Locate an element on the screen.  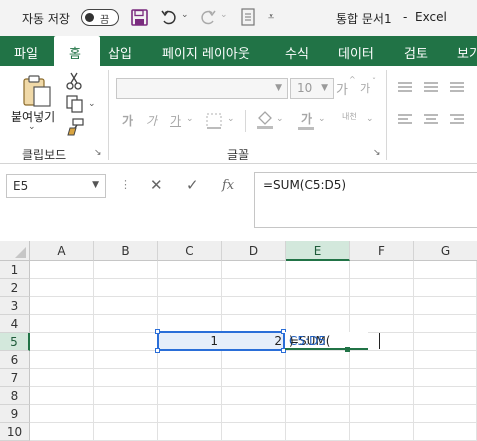
phonetic-button: 내천 is located at coordinates (349, 116).